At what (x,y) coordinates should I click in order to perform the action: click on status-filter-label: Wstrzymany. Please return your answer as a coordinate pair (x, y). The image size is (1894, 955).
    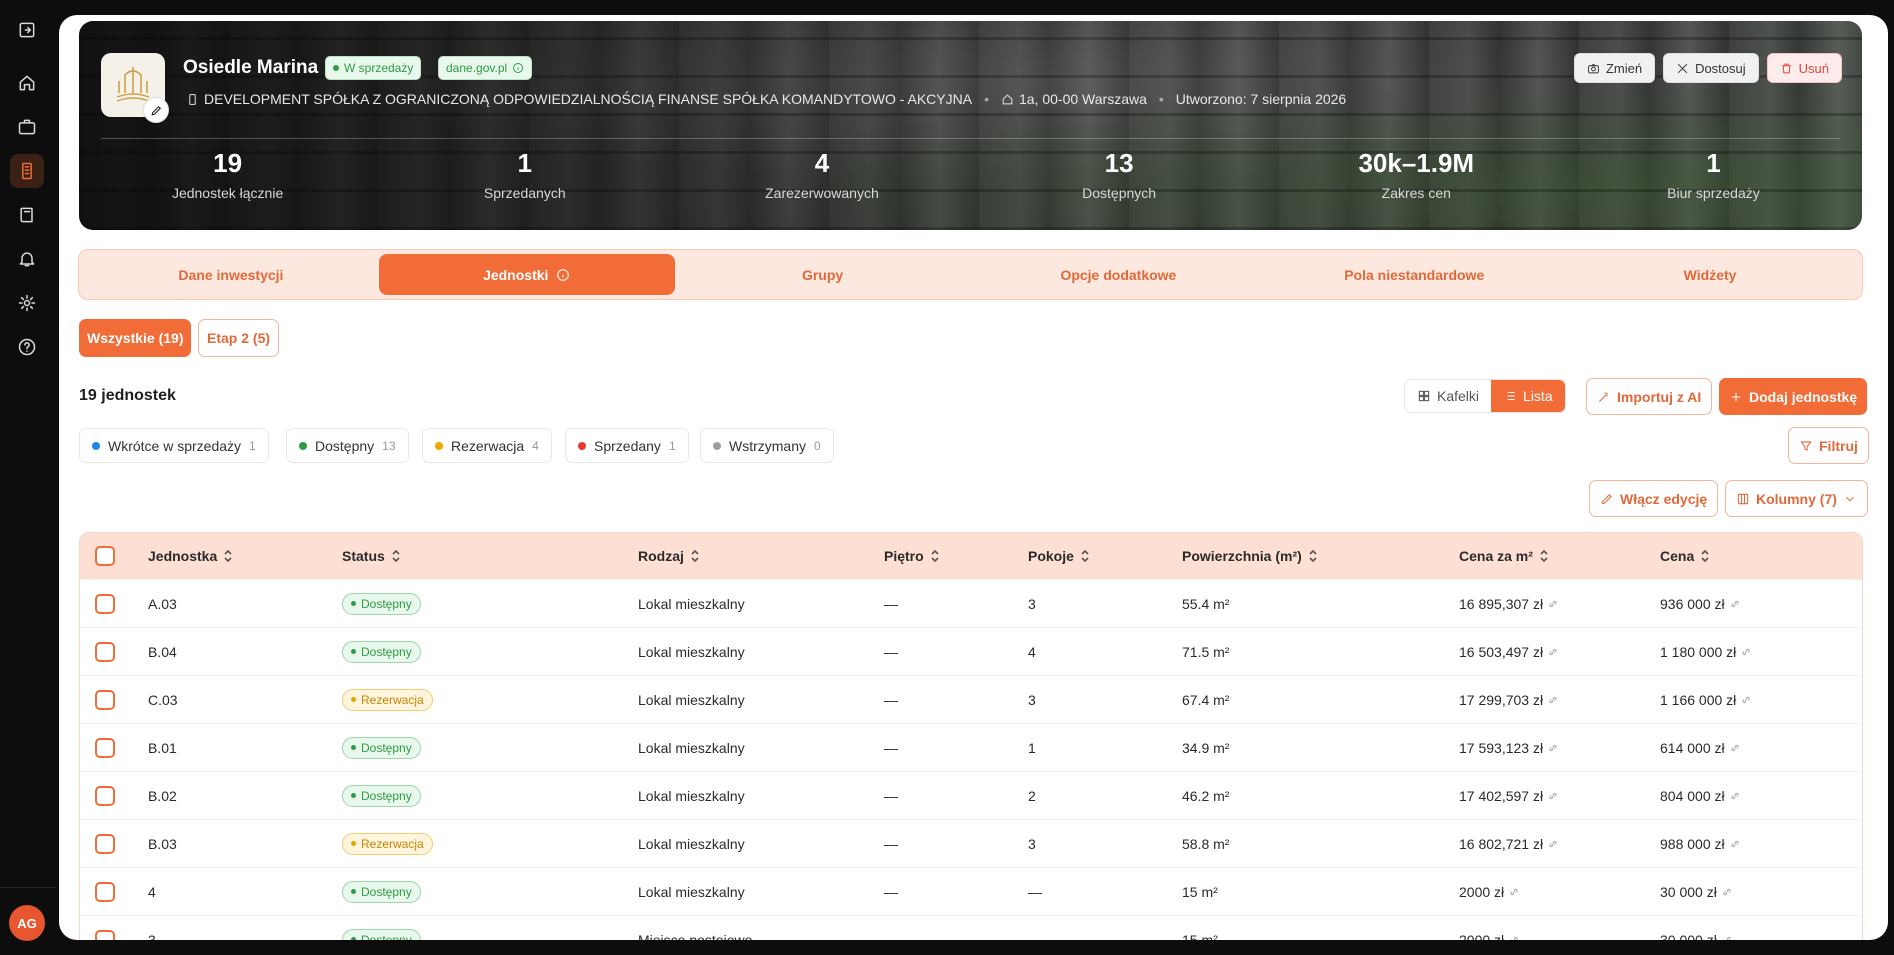
    Looking at the image, I should click on (767, 445).